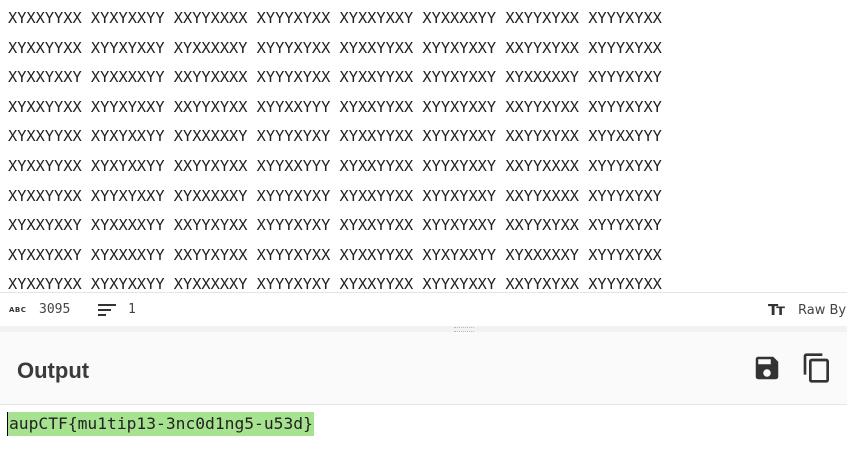 The image size is (847, 469). I want to click on output-text-area: aupCTF{mu1tip13-3nc0d1ng5-u53d}, so click(423, 437).